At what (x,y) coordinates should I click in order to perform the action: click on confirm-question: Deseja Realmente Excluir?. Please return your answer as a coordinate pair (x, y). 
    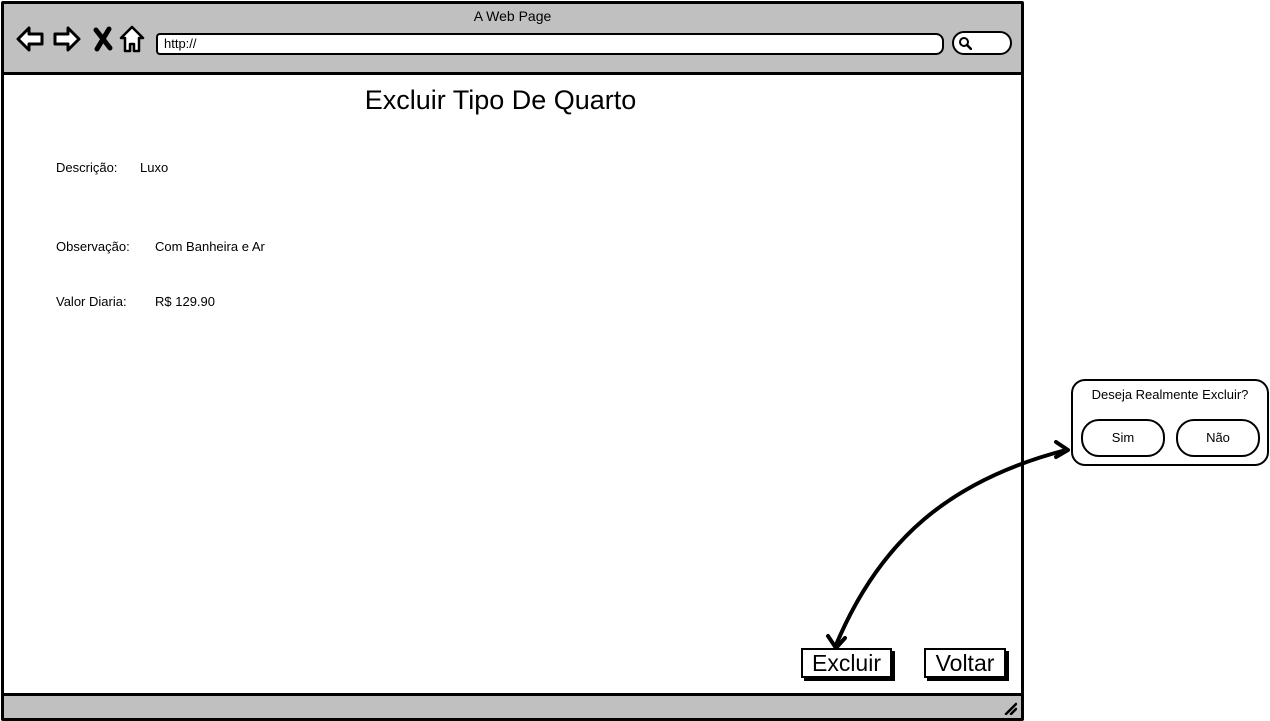
    Looking at the image, I should click on (1170, 394).